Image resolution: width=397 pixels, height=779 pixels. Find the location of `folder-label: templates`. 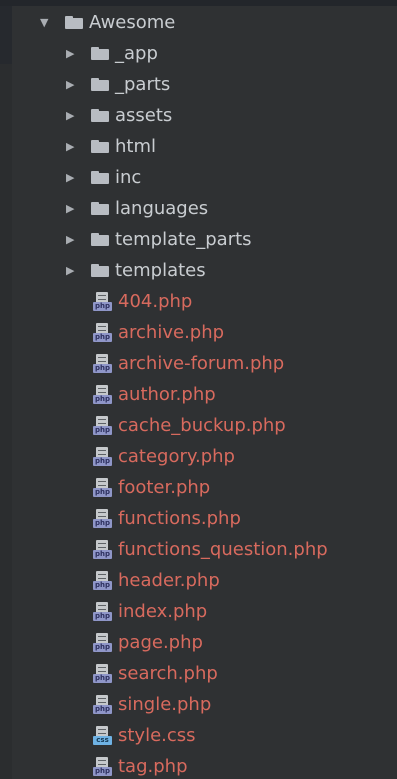

folder-label: templates is located at coordinates (160, 270).